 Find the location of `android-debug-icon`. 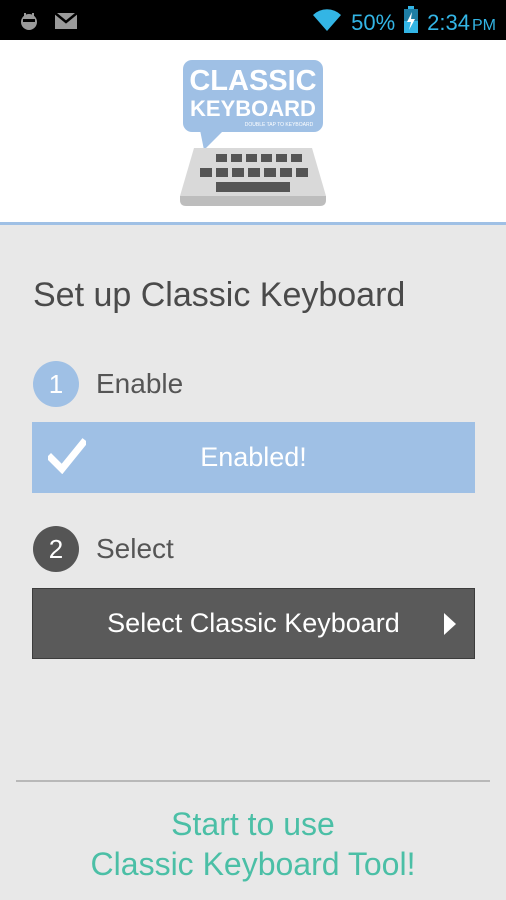

android-debug-icon is located at coordinates (29, 23).